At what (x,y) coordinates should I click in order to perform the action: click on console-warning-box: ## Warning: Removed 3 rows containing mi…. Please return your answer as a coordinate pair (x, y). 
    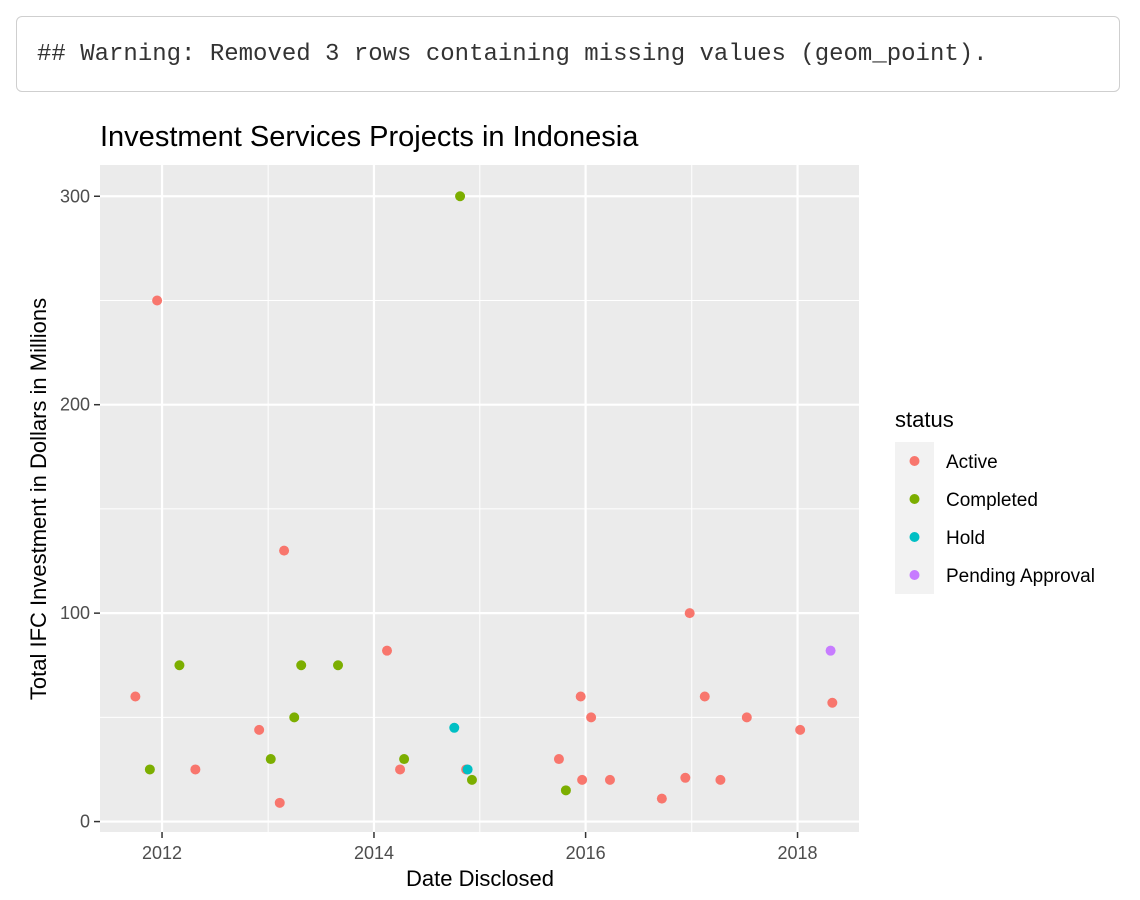
    Looking at the image, I should click on (568, 54).